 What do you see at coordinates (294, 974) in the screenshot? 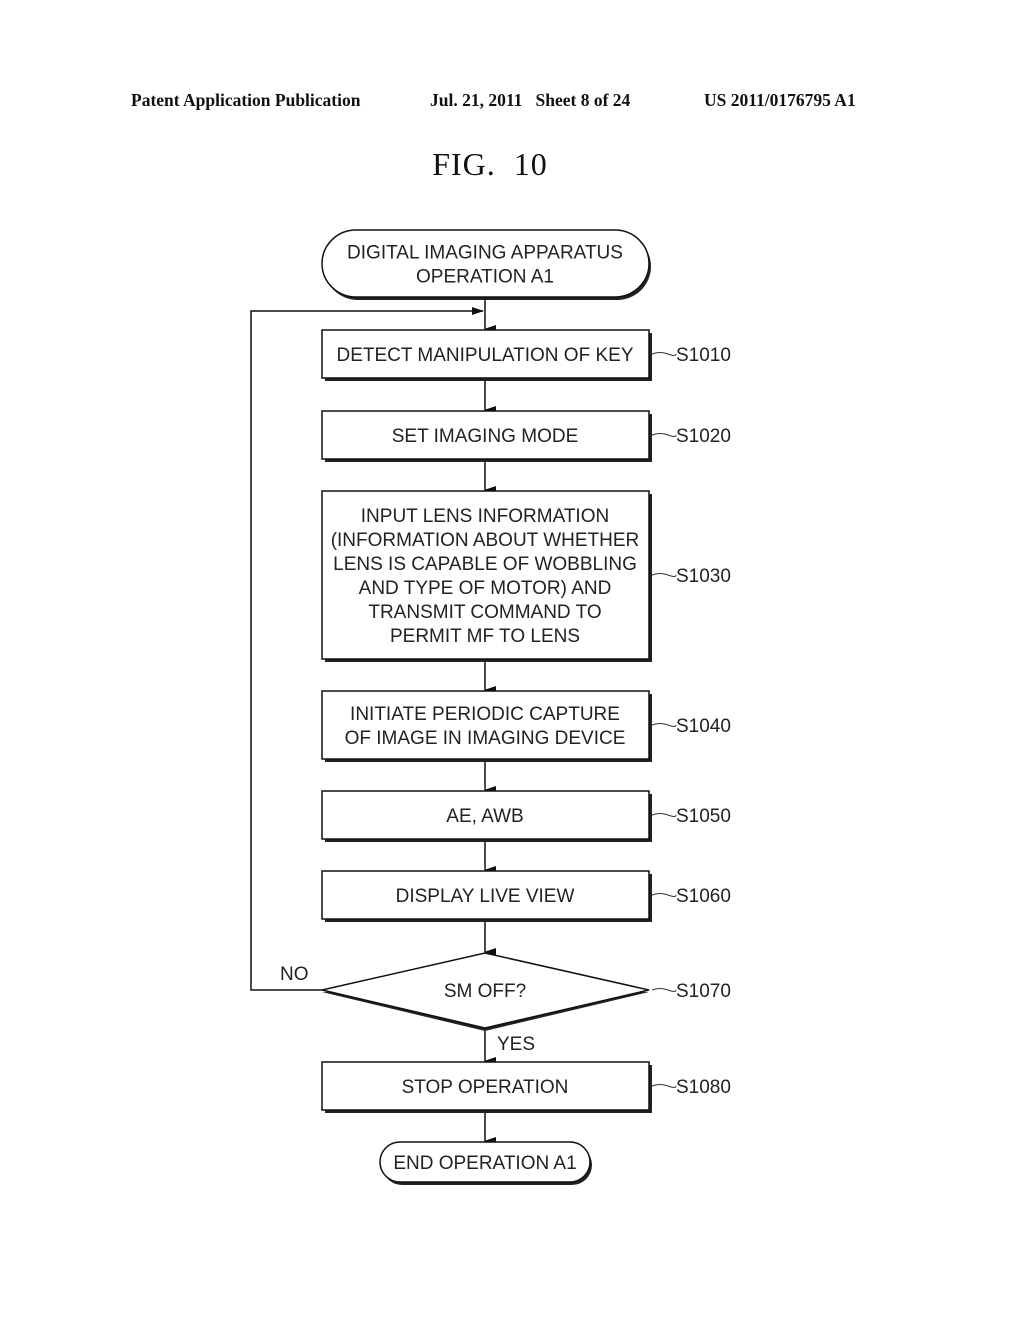
I see `no-label: NO` at bounding box center [294, 974].